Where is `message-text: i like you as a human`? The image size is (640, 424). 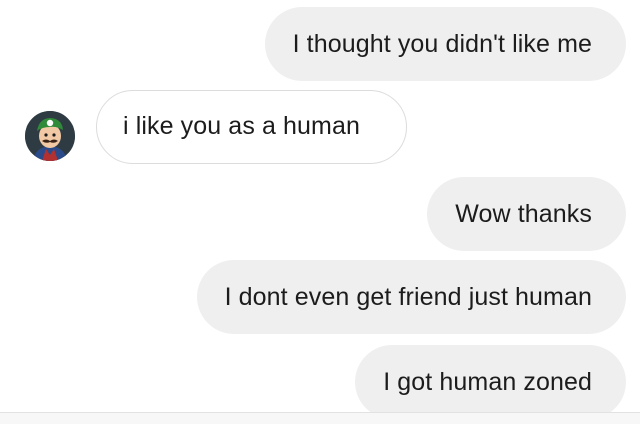 message-text: i like you as a human is located at coordinates (241, 126).